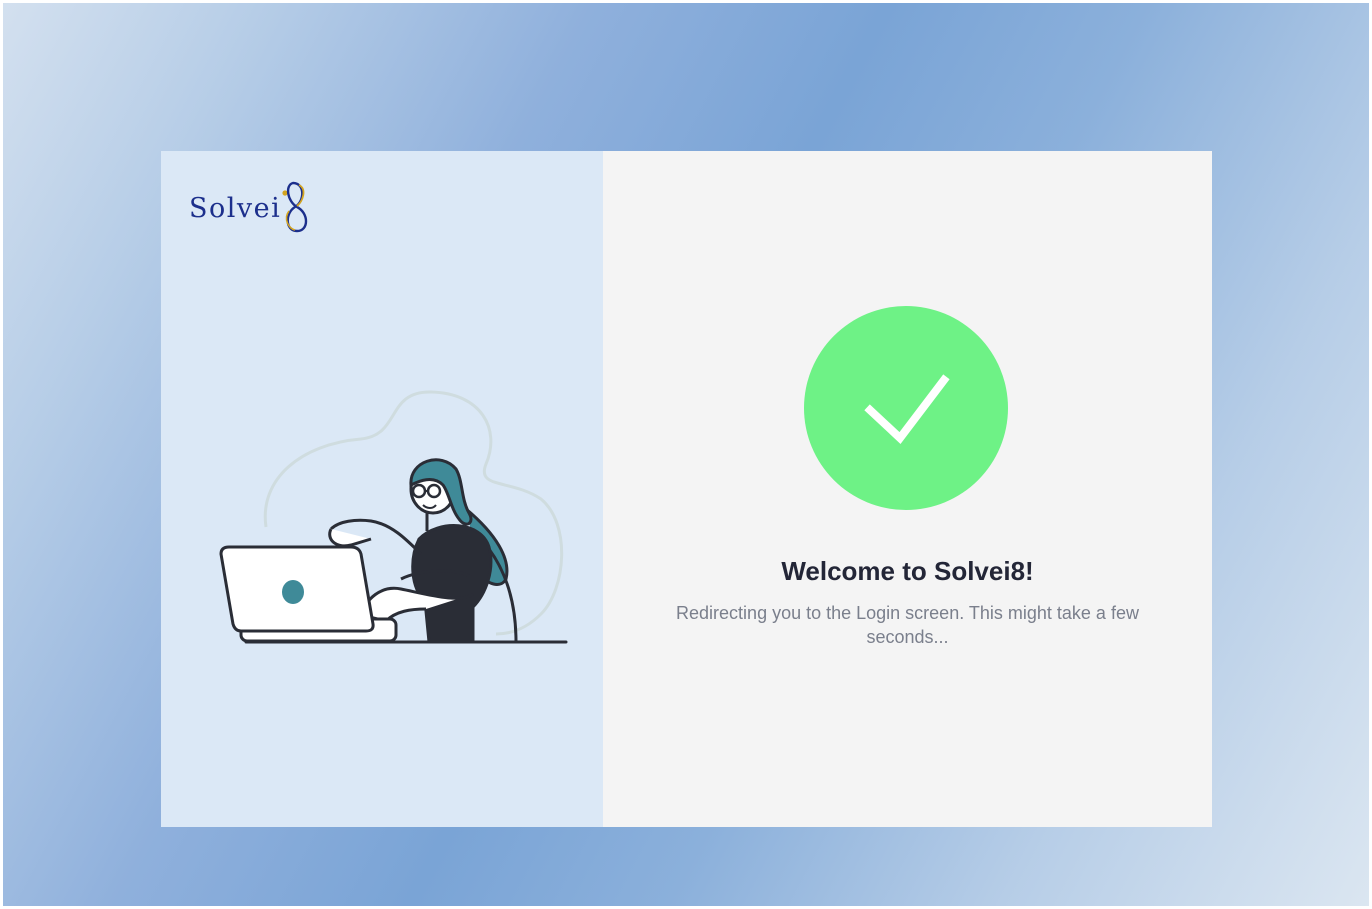 The height and width of the screenshot is (909, 1372). Describe the element at coordinates (295, 208) in the screenshot. I see `logo-eight-mark-icon` at that location.